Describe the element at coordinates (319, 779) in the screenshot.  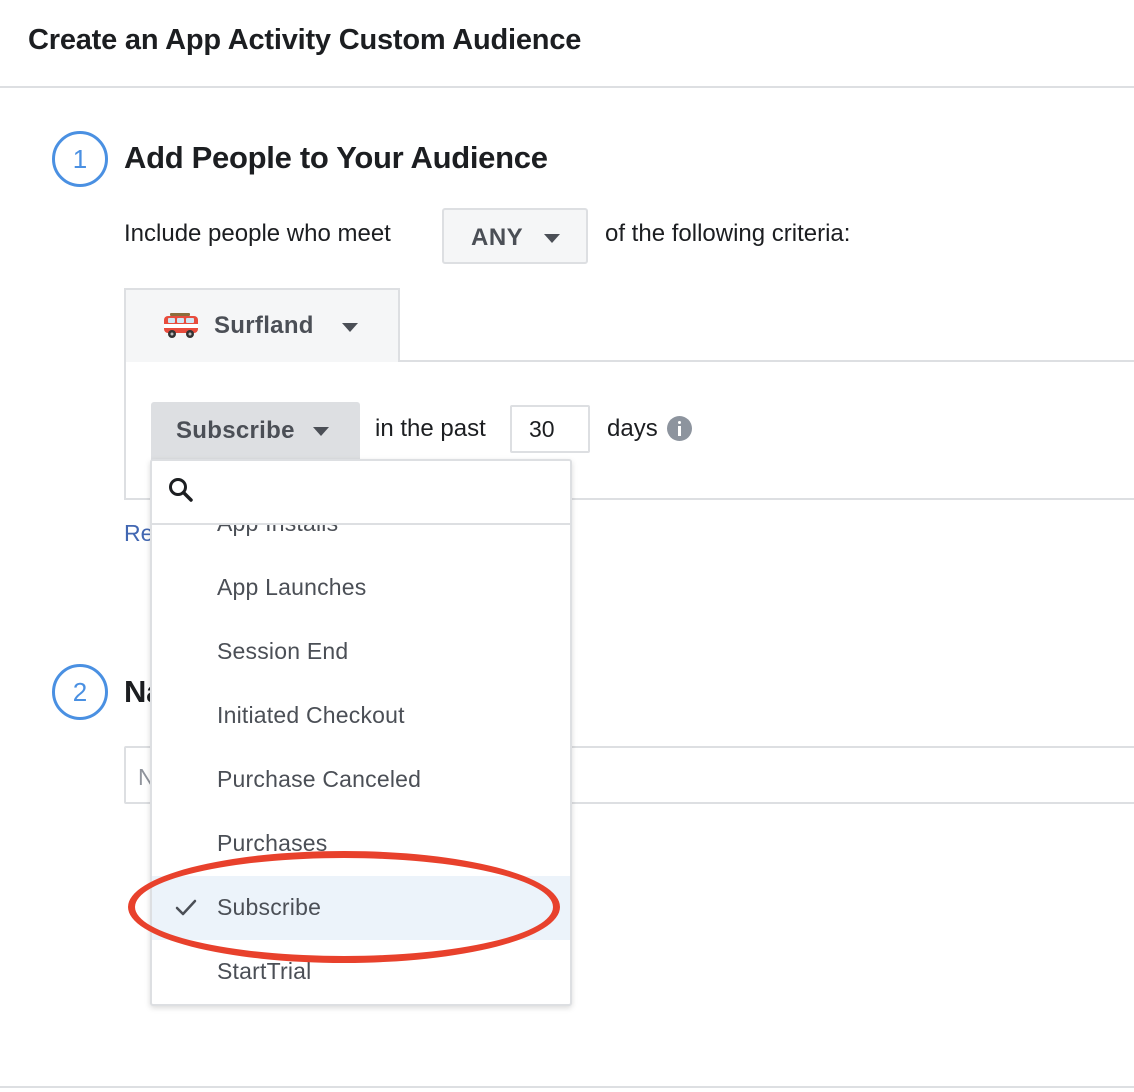
I see `option-label: Purchase Canceled` at that location.